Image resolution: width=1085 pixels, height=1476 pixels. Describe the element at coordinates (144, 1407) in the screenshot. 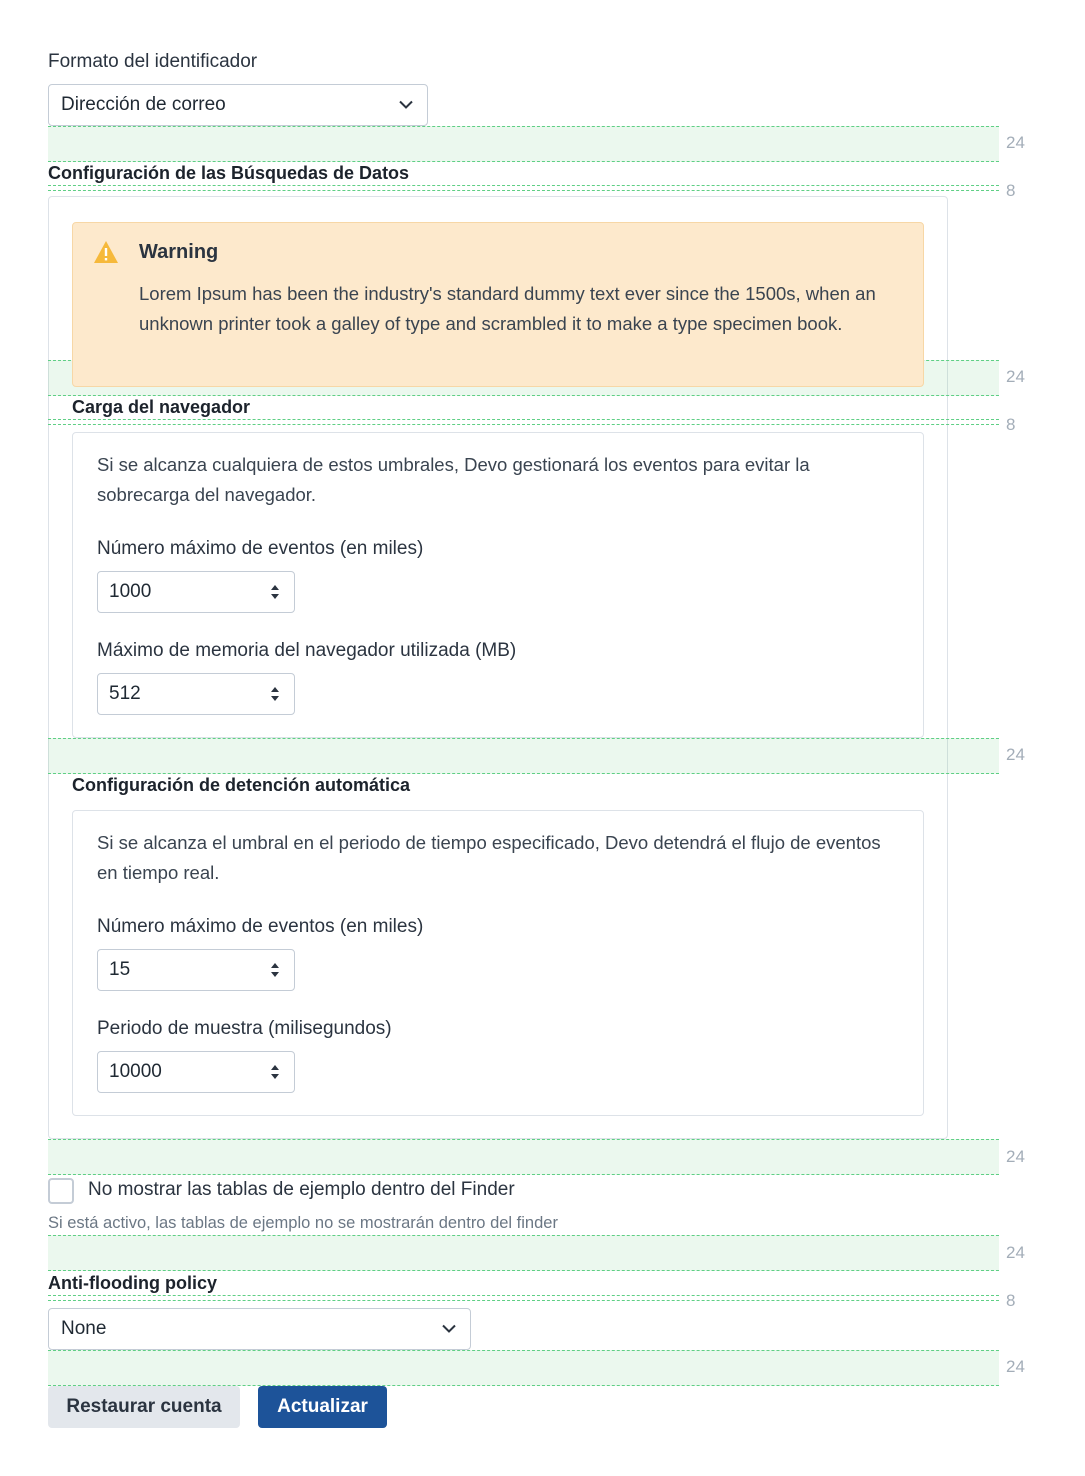

I see `restore-account-button: Restaurar cuenta` at that location.